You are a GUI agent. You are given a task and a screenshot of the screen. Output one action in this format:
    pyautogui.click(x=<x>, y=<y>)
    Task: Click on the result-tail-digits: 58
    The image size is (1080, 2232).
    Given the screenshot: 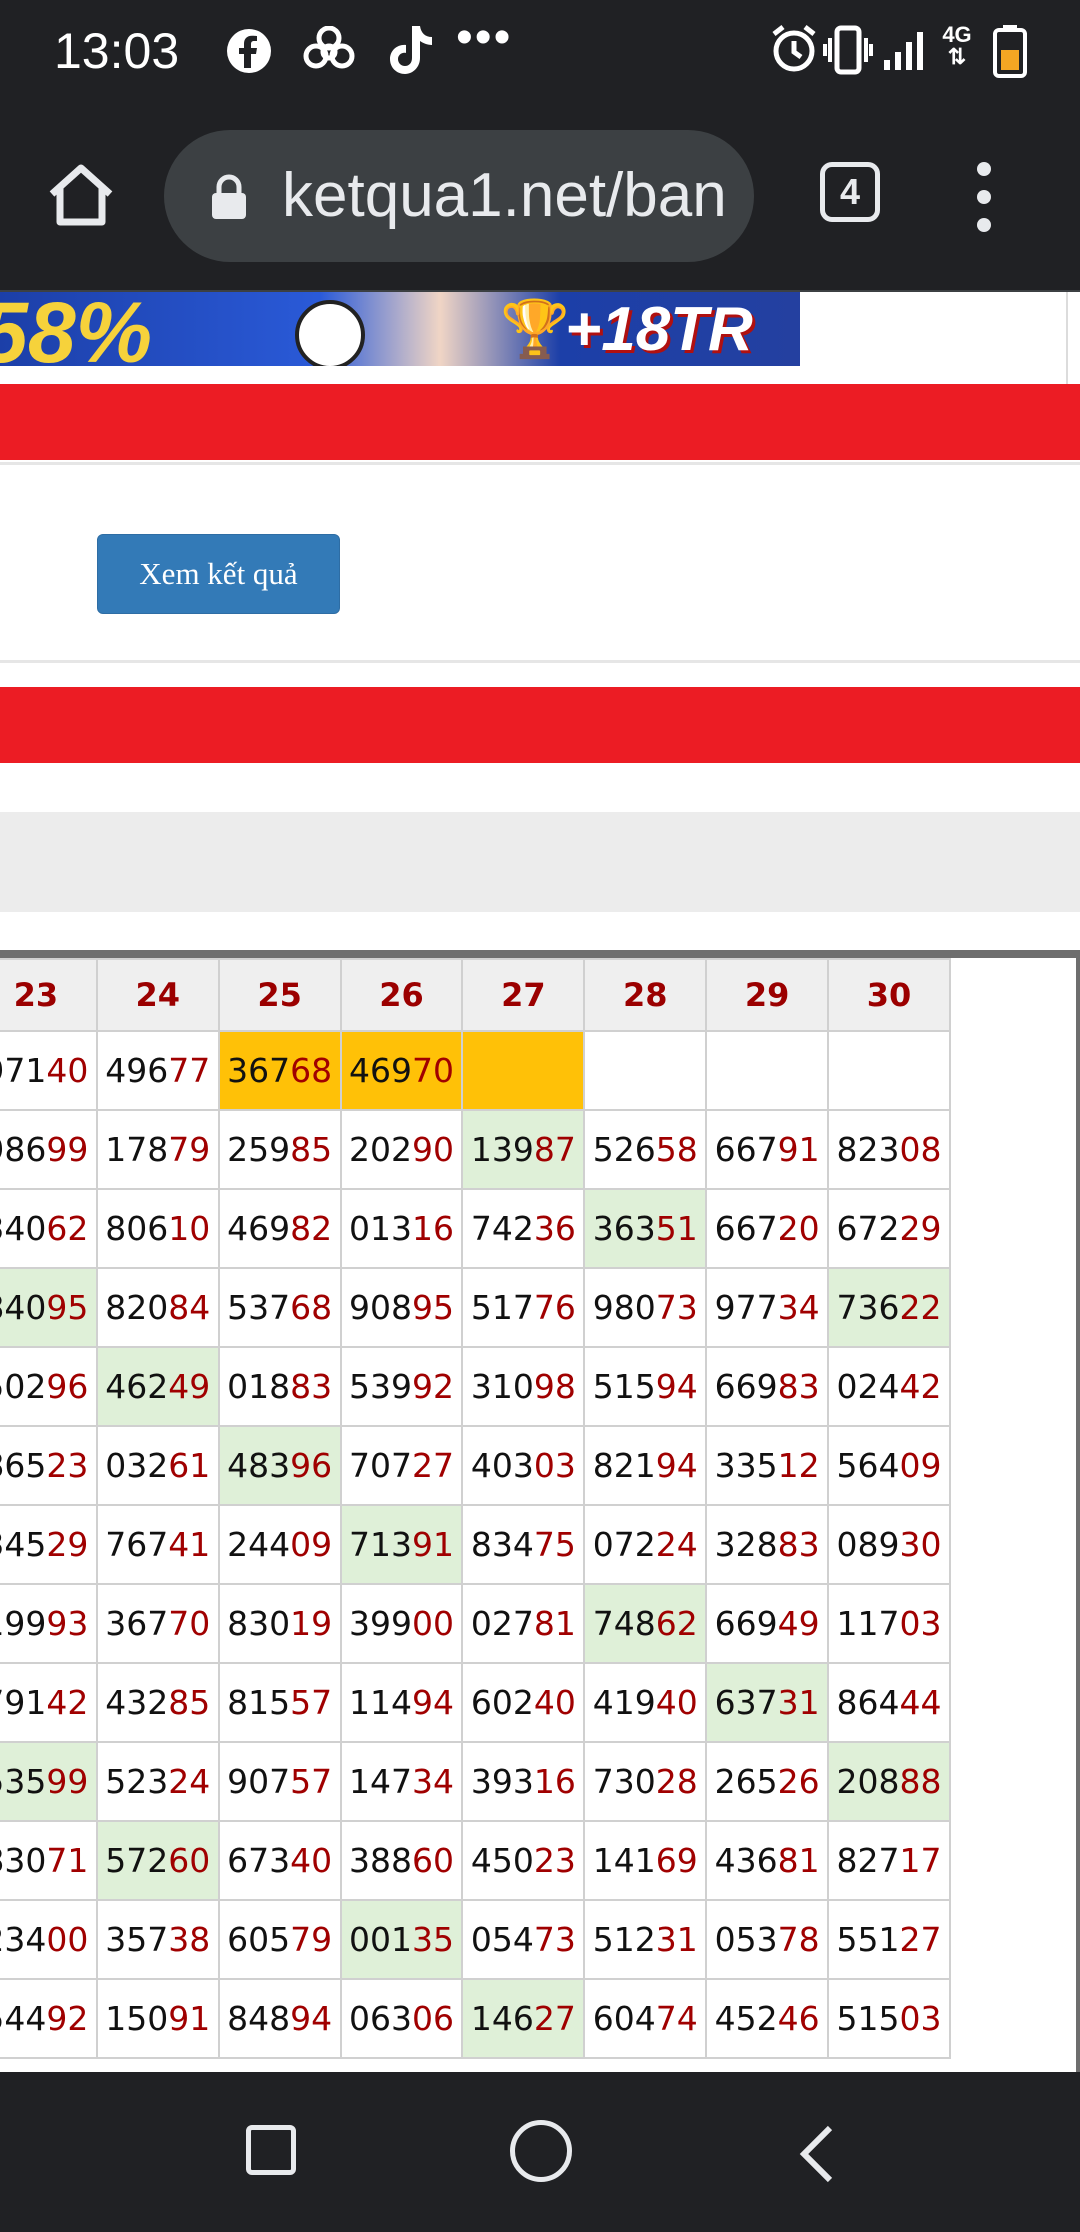 What is the action you would take?
    pyautogui.click(x=676, y=1149)
    